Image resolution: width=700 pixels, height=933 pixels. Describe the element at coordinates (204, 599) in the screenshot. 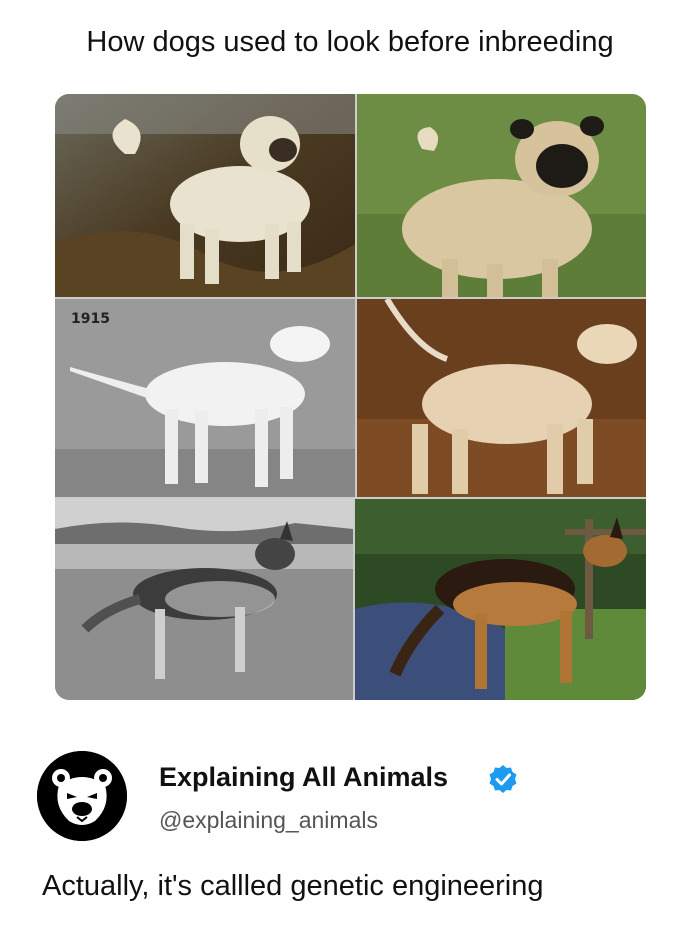

I see `photo-old-german-shepherd` at that location.